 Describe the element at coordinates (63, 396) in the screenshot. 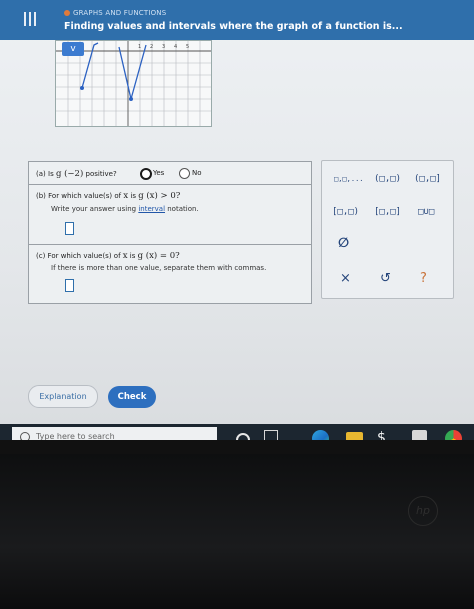

I see `explanation-button: Explanation` at that location.